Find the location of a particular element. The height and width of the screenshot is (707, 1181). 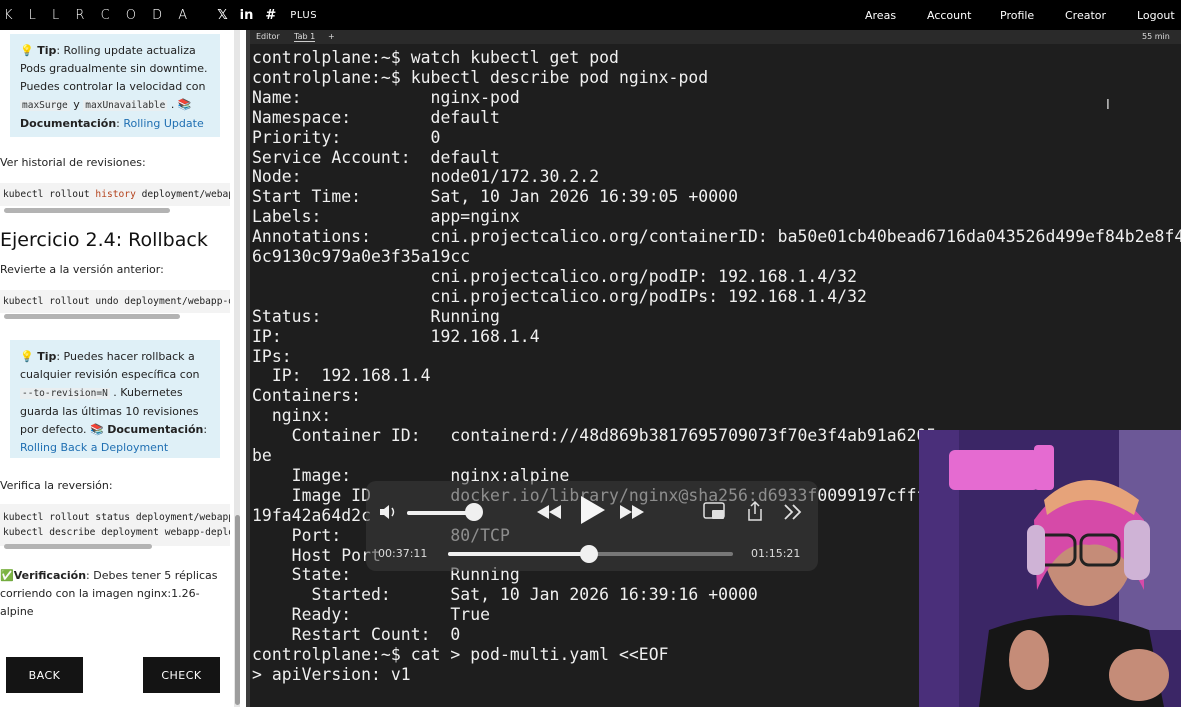

play-icon is located at coordinates (592, 510).